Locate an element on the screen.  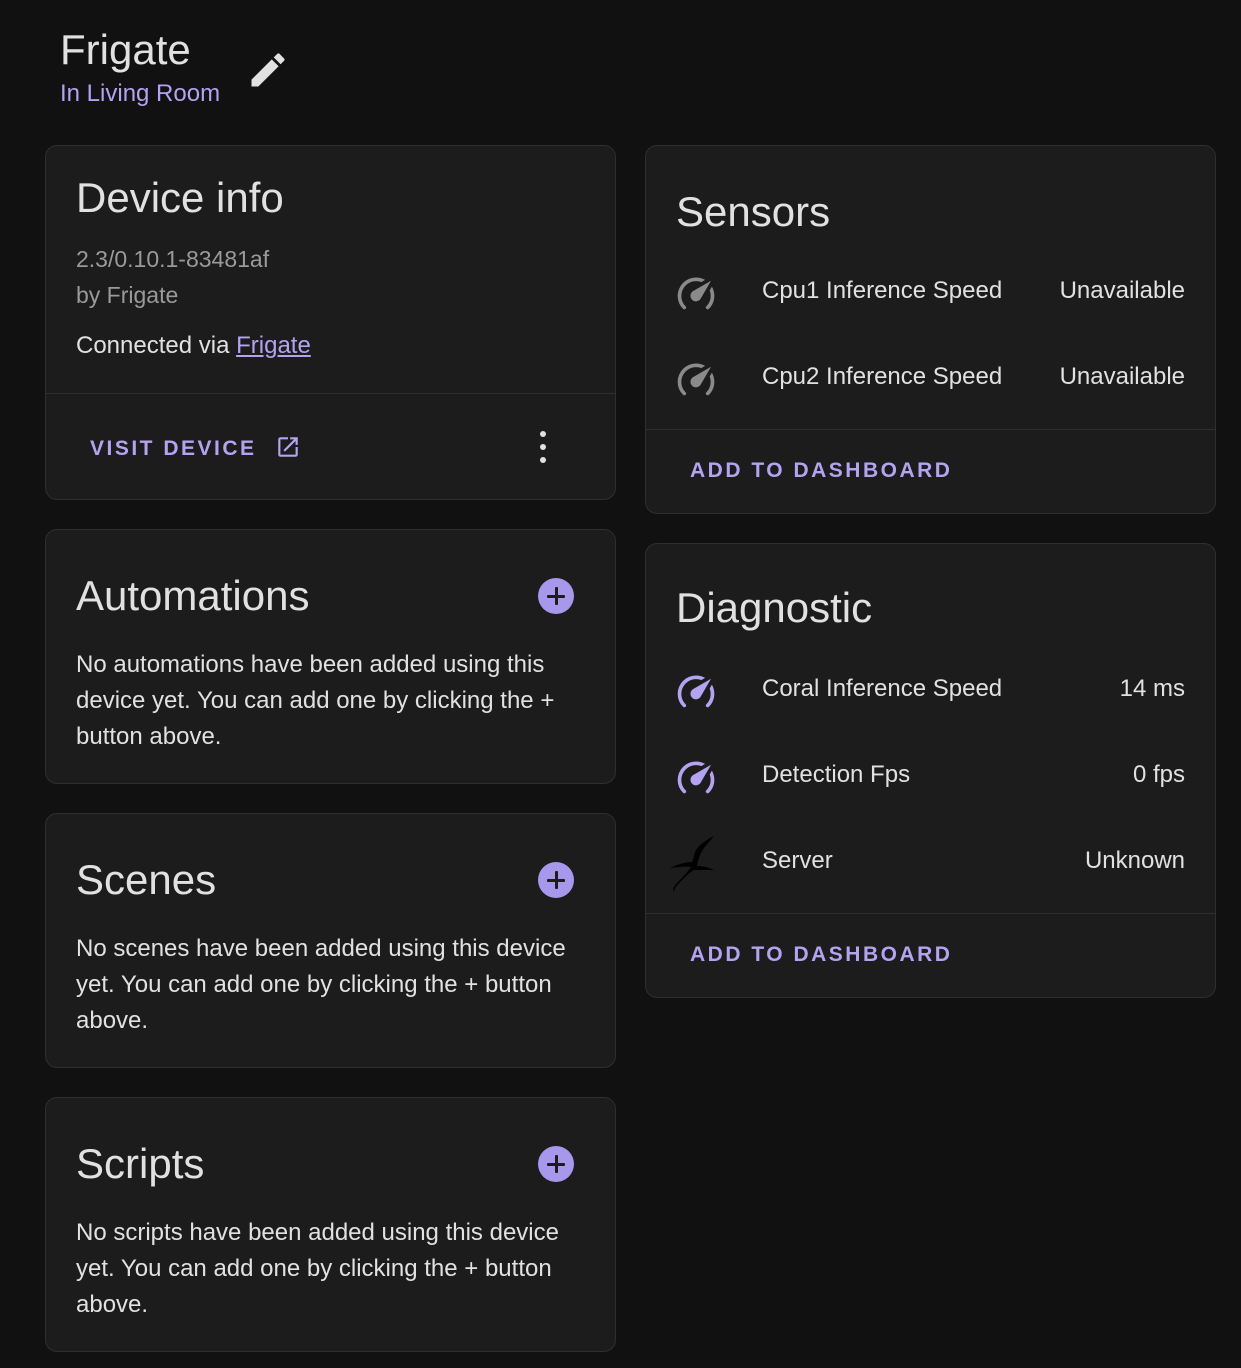
pencil-icon is located at coordinates (268, 70).